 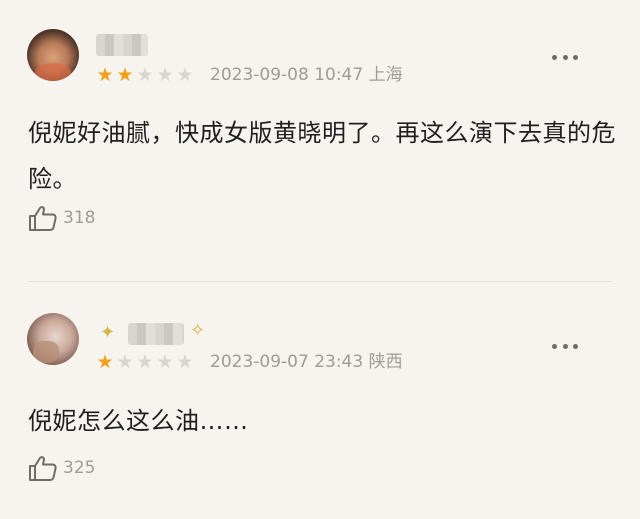 What do you see at coordinates (61, 468) in the screenshot?
I see `like-button: 325` at bounding box center [61, 468].